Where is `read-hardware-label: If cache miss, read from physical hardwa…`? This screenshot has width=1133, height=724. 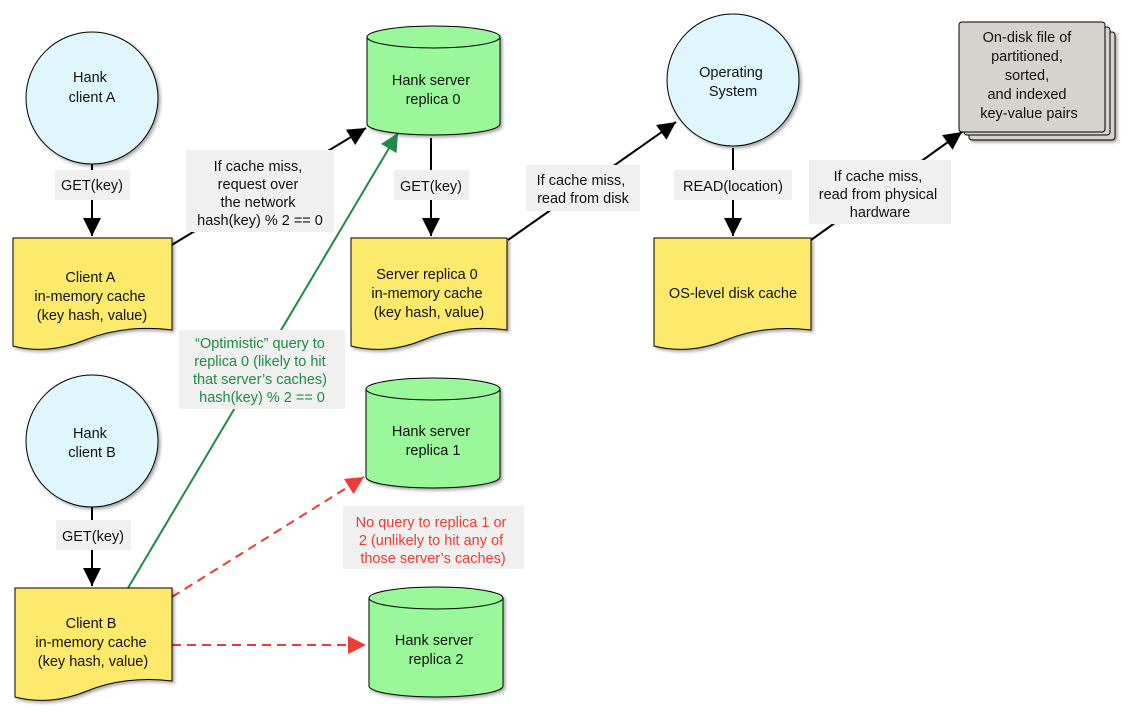
read-hardware-label: If cache miss, read from physical hardwa… is located at coordinates (880, 192).